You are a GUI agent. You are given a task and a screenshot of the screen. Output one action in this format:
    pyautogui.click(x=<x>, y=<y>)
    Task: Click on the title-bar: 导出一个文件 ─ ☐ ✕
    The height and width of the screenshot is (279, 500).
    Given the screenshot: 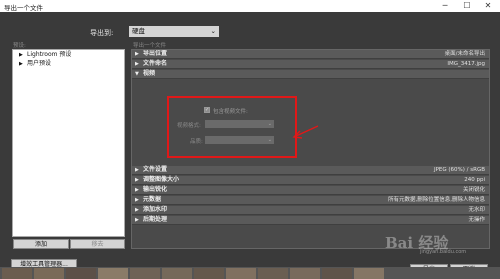 What is the action you would take?
    pyautogui.click(x=250, y=6)
    